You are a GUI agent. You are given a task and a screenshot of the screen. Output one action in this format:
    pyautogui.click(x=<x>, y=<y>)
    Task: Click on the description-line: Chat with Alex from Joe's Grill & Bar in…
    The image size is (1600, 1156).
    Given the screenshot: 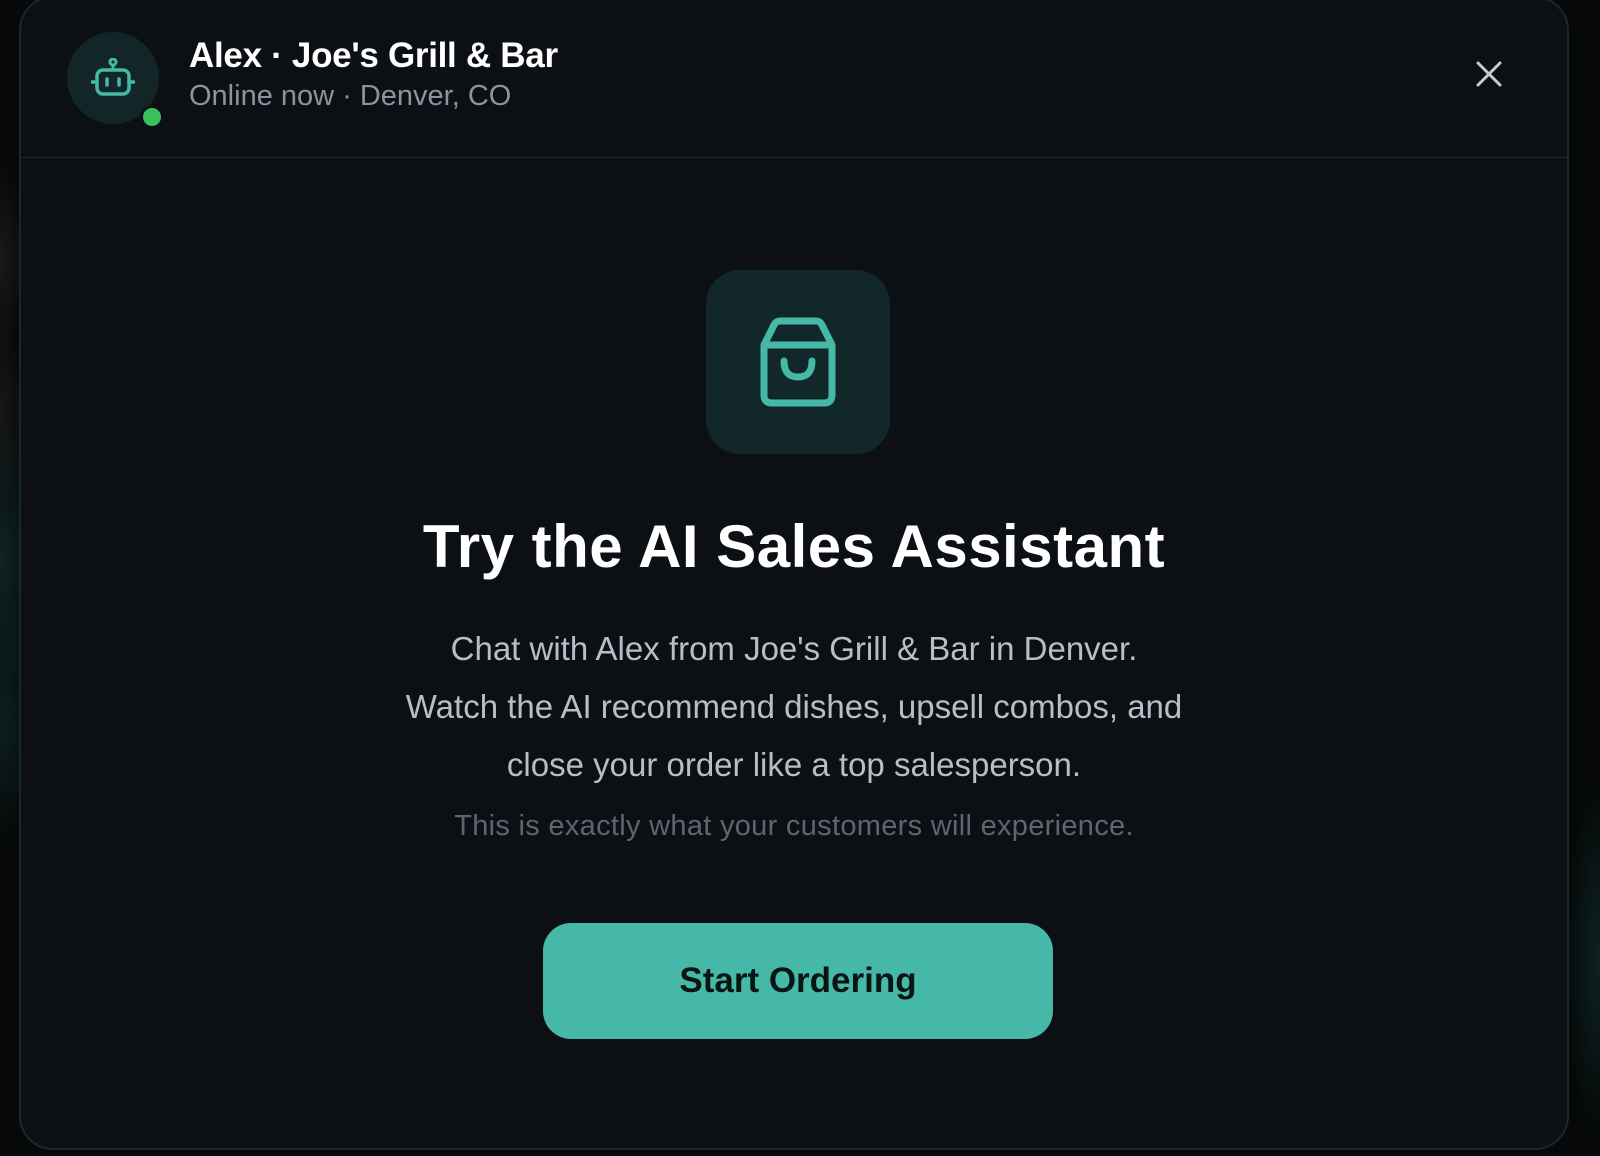 What is the action you would take?
    pyautogui.click(x=794, y=648)
    